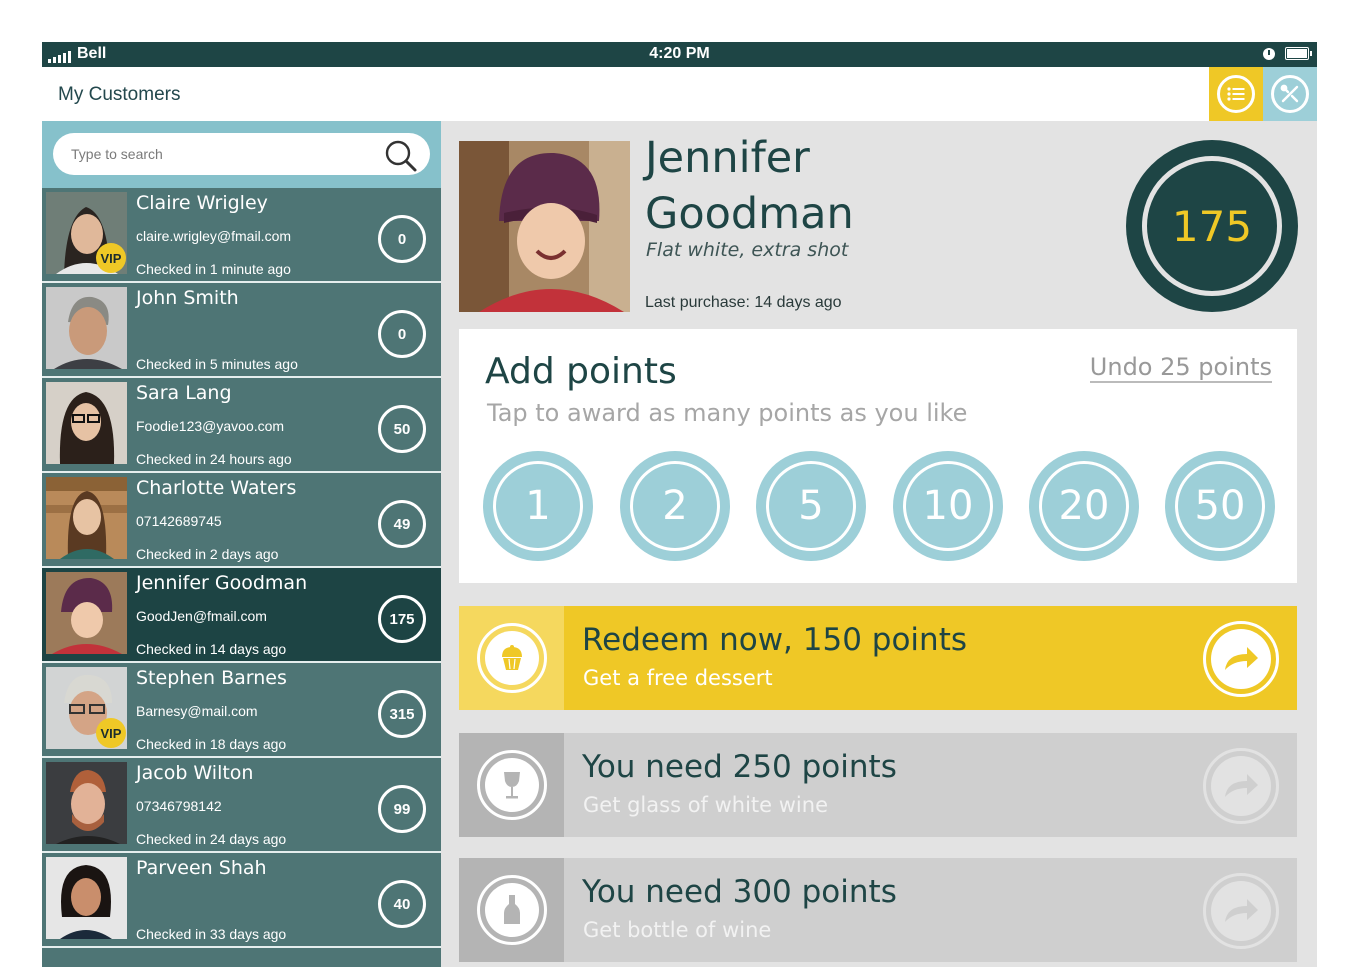  What do you see at coordinates (211, 649) in the screenshot?
I see `customer-checkin: Checked in 14 days ago` at bounding box center [211, 649].